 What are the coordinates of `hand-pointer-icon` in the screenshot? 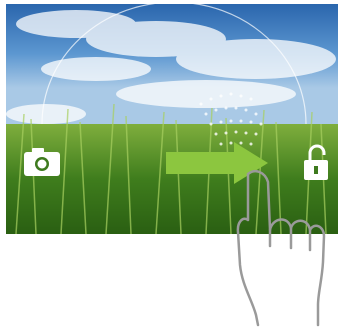 It's located at (281, 248).